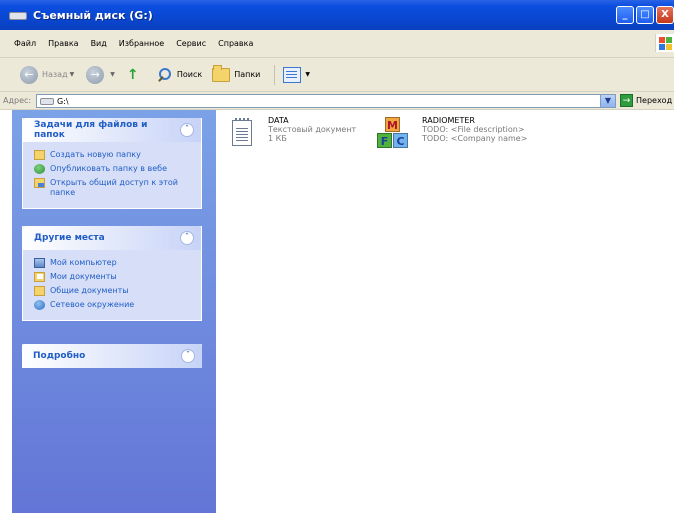 This screenshot has width=674, height=513. Describe the element at coordinates (275, 74) in the screenshot. I see `toolbar-separator` at that location.